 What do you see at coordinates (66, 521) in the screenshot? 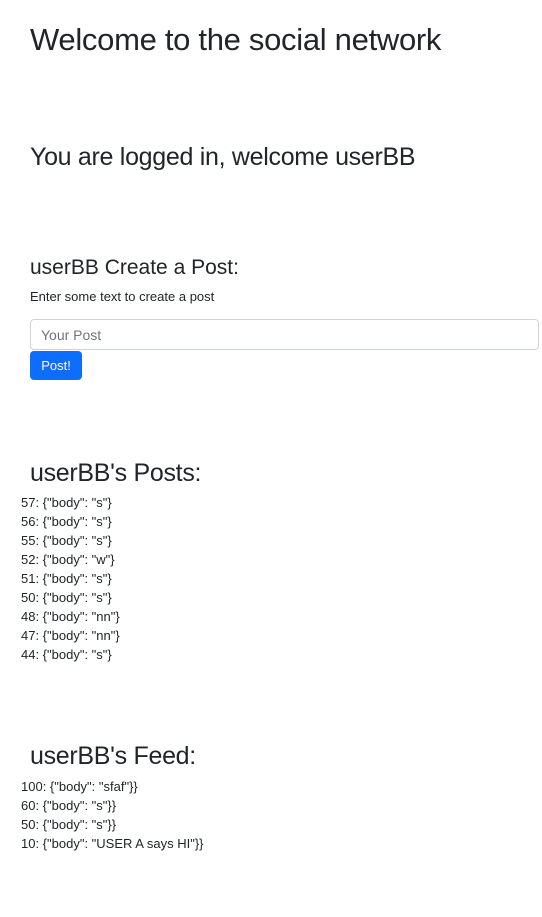
I see `post-item: 56: {"body": "s"}` at bounding box center [66, 521].